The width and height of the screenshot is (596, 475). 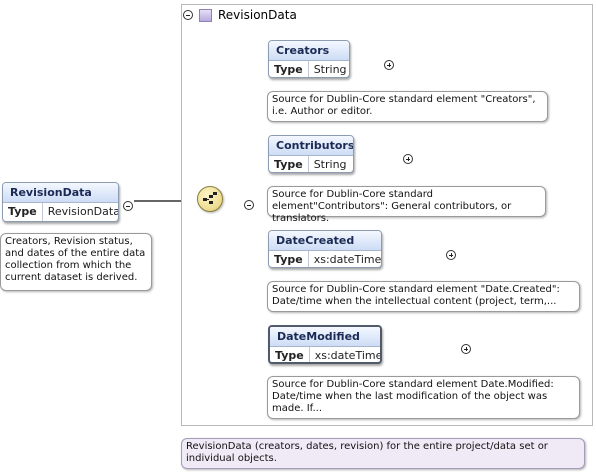 What do you see at coordinates (325, 241) in the screenshot?
I see `element-name: DateCreated` at bounding box center [325, 241].